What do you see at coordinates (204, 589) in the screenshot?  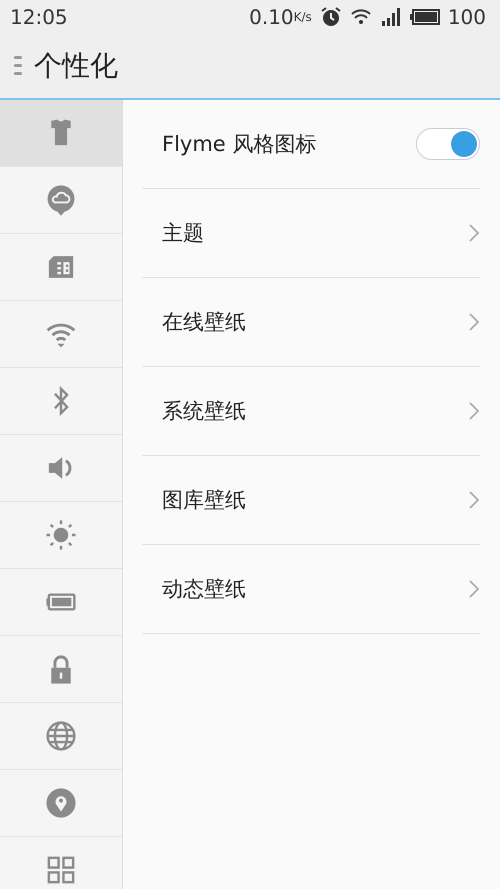 I see `setting-label: 动态壁纸` at bounding box center [204, 589].